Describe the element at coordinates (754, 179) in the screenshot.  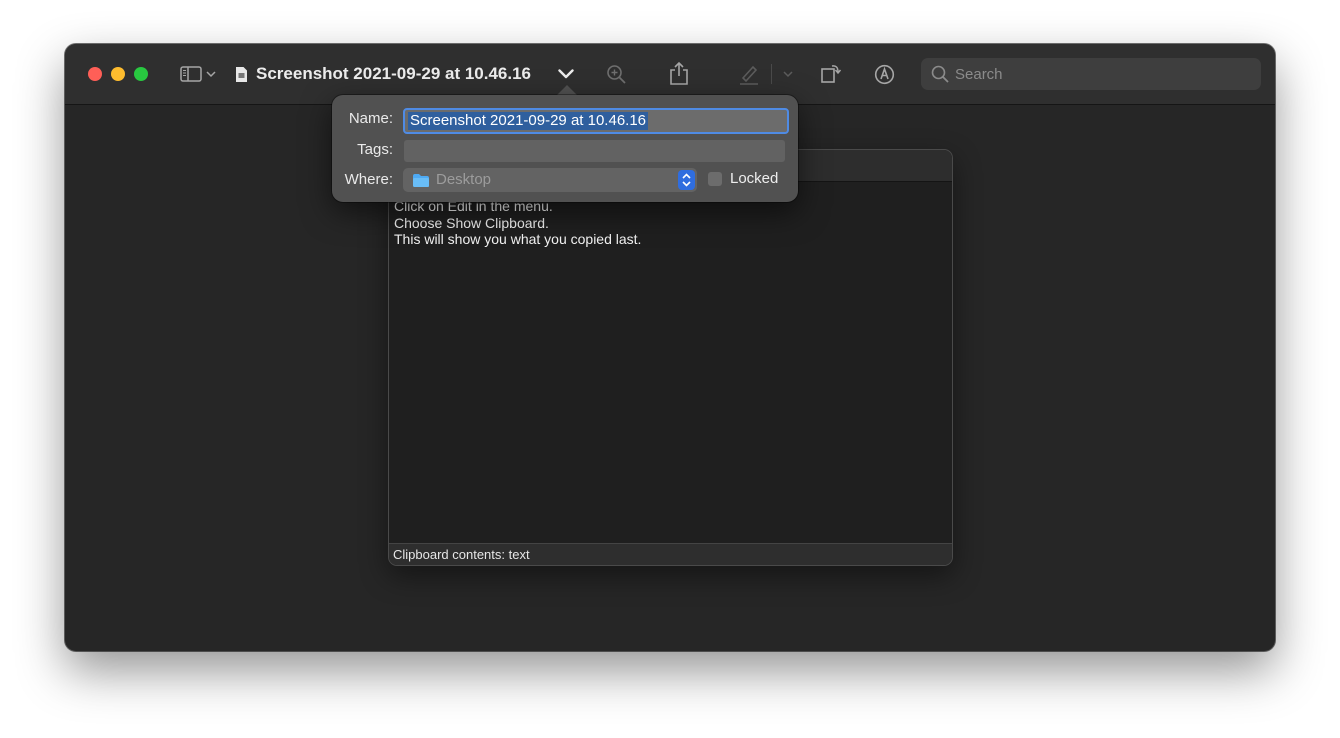
I see `locked-label: Locked` at that location.